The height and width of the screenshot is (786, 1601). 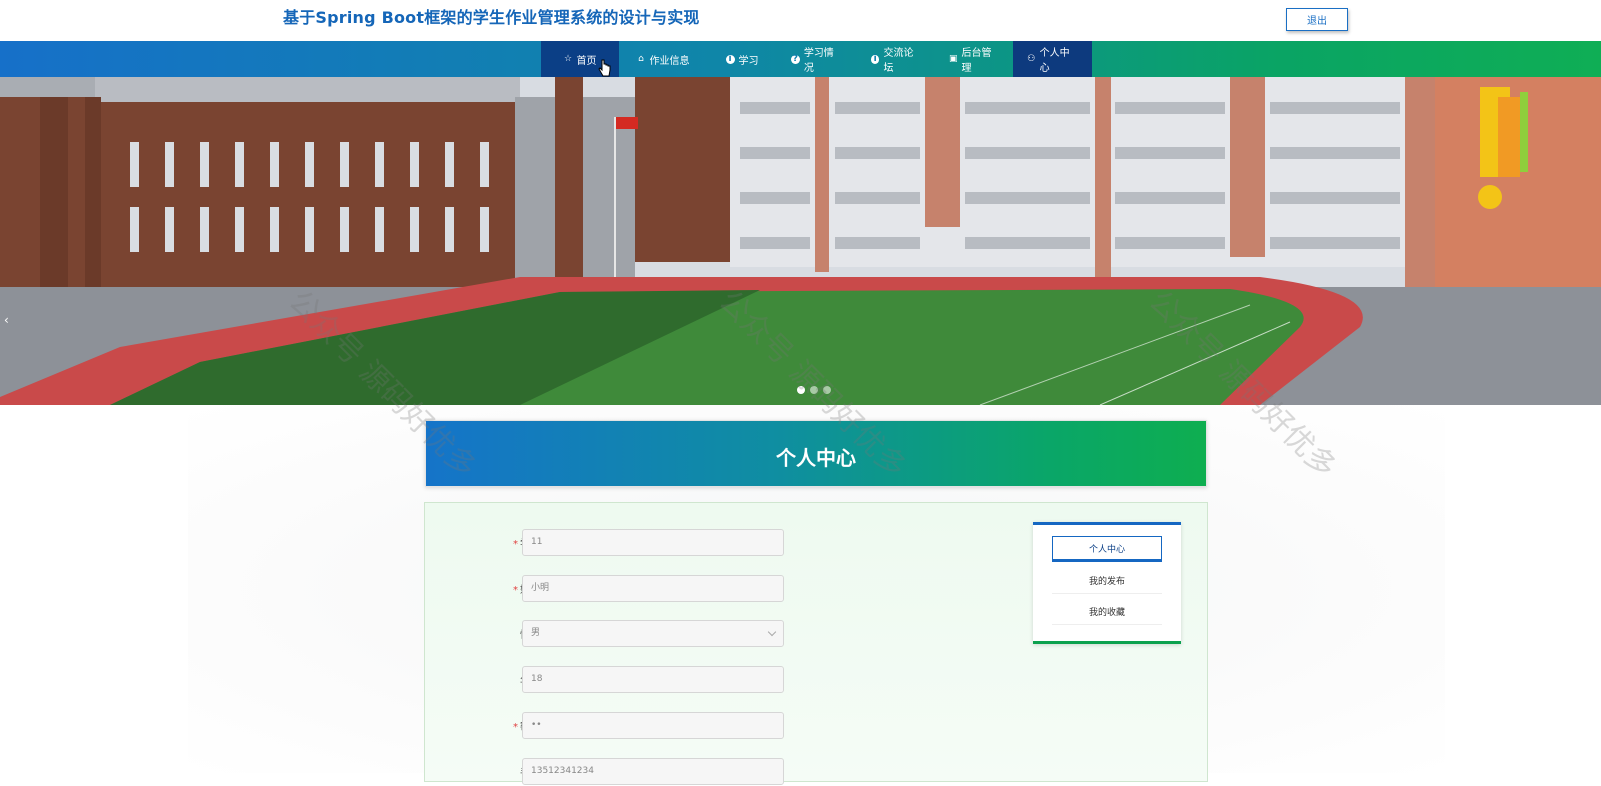 I want to click on page-title: 个人中心, so click(x=816, y=458).